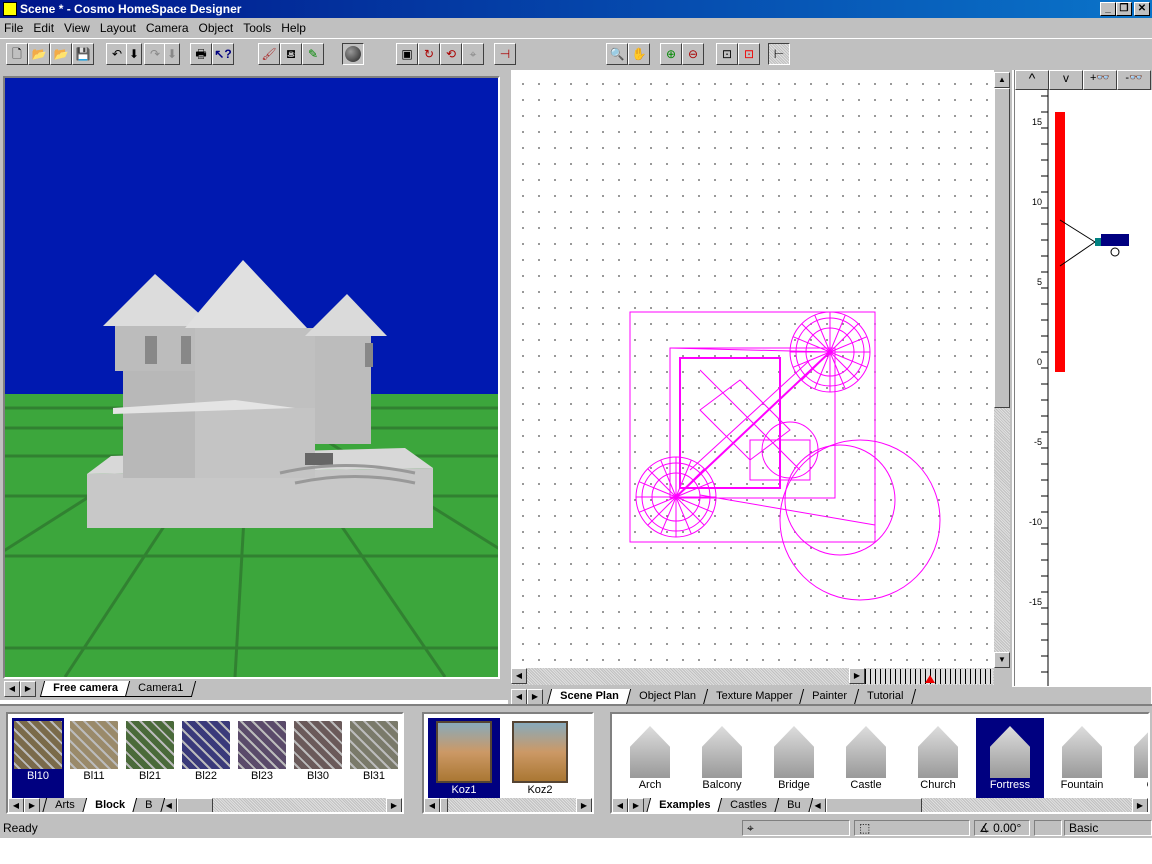 The width and height of the screenshot is (1152, 864). I want to click on tab-painter: Painter, so click(829, 697).